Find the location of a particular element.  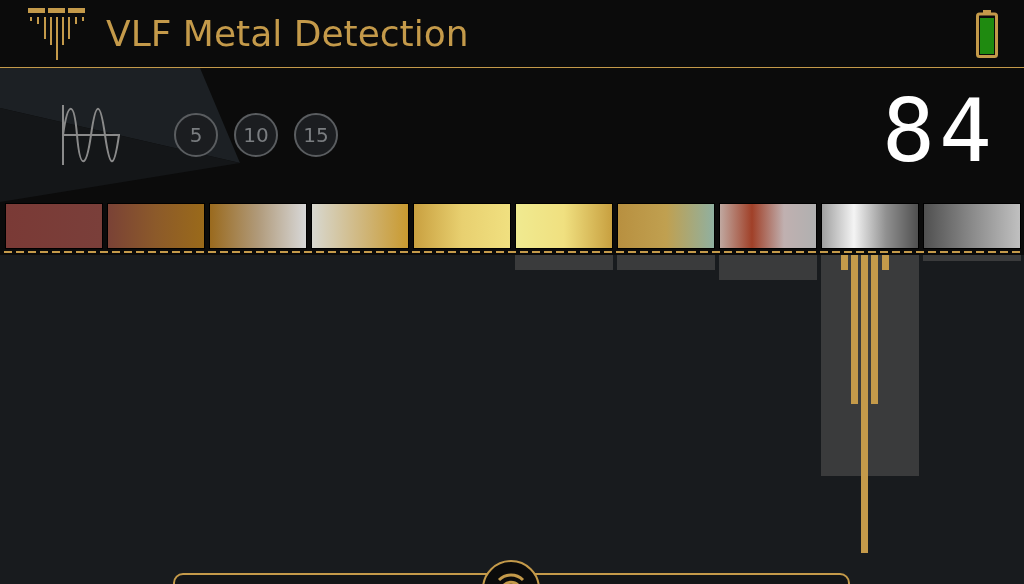

logo-icon is located at coordinates (57, 33).